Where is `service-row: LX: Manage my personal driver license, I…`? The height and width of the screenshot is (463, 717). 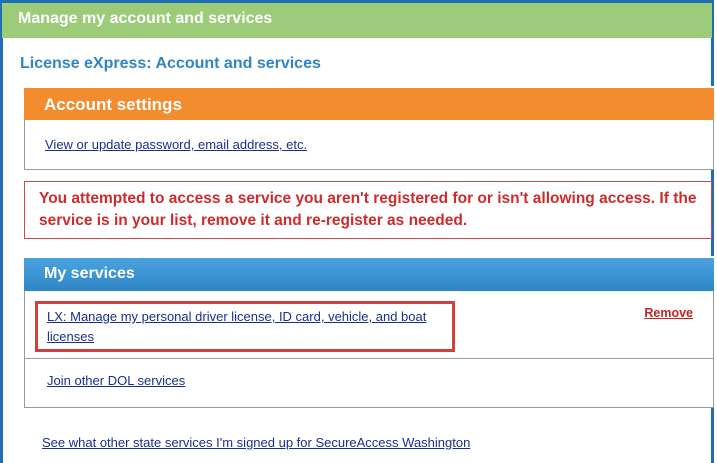 service-row: LX: Manage my personal driver license, I… is located at coordinates (369, 325).